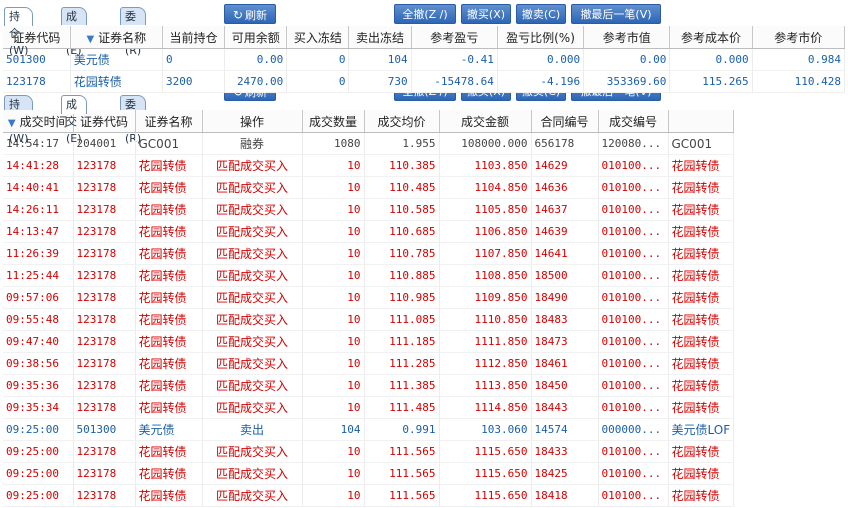  I want to click on table-cell: 103.060, so click(485, 429).